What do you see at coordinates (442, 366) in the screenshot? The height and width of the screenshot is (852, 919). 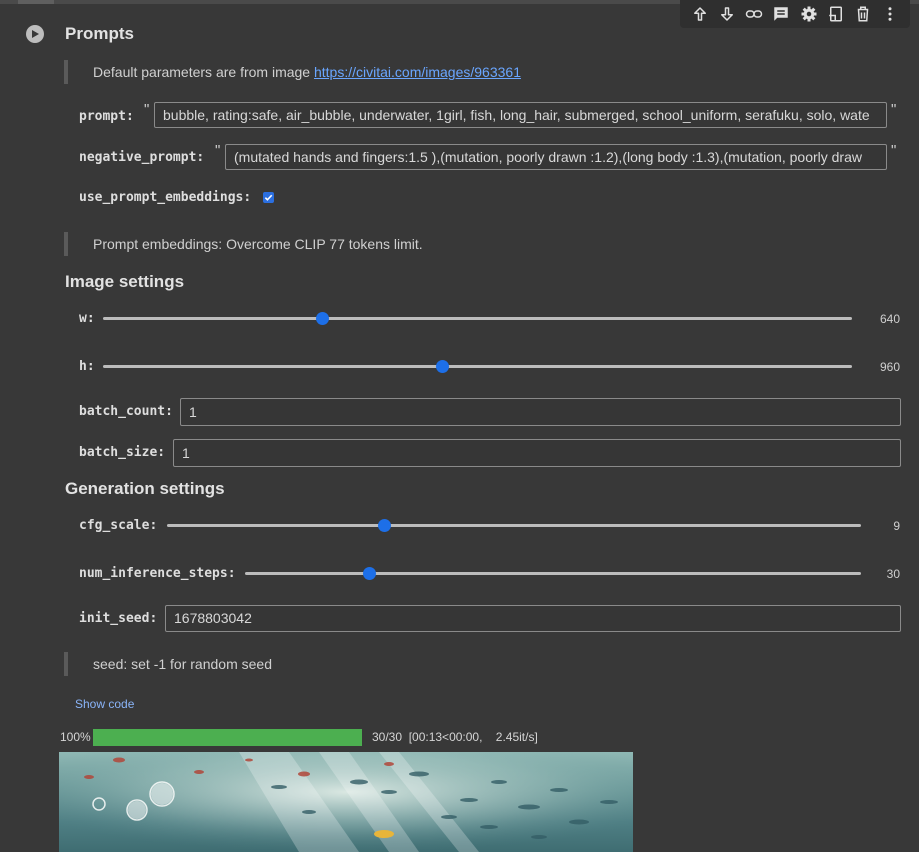 I see `h-slider-thumb` at bounding box center [442, 366].